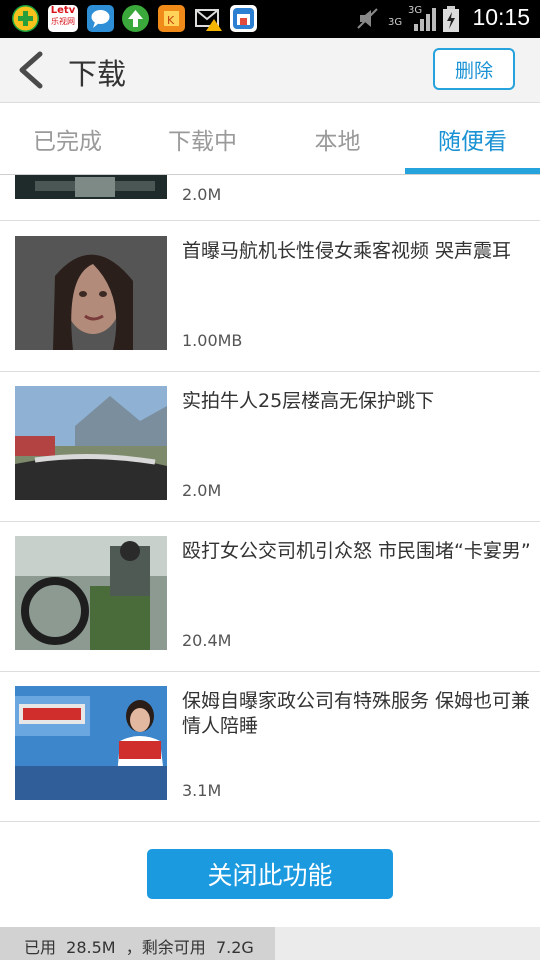 Image resolution: width=540 pixels, height=960 pixels. Describe the element at coordinates (423, 19) in the screenshot. I see `signal-icon` at that location.